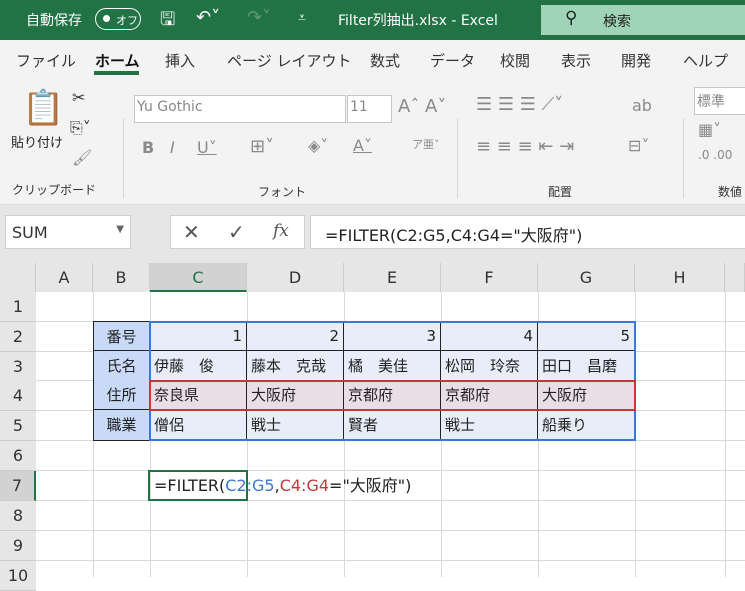  What do you see at coordinates (207, 147) in the screenshot?
I see `underline-icon: U˅` at bounding box center [207, 147].